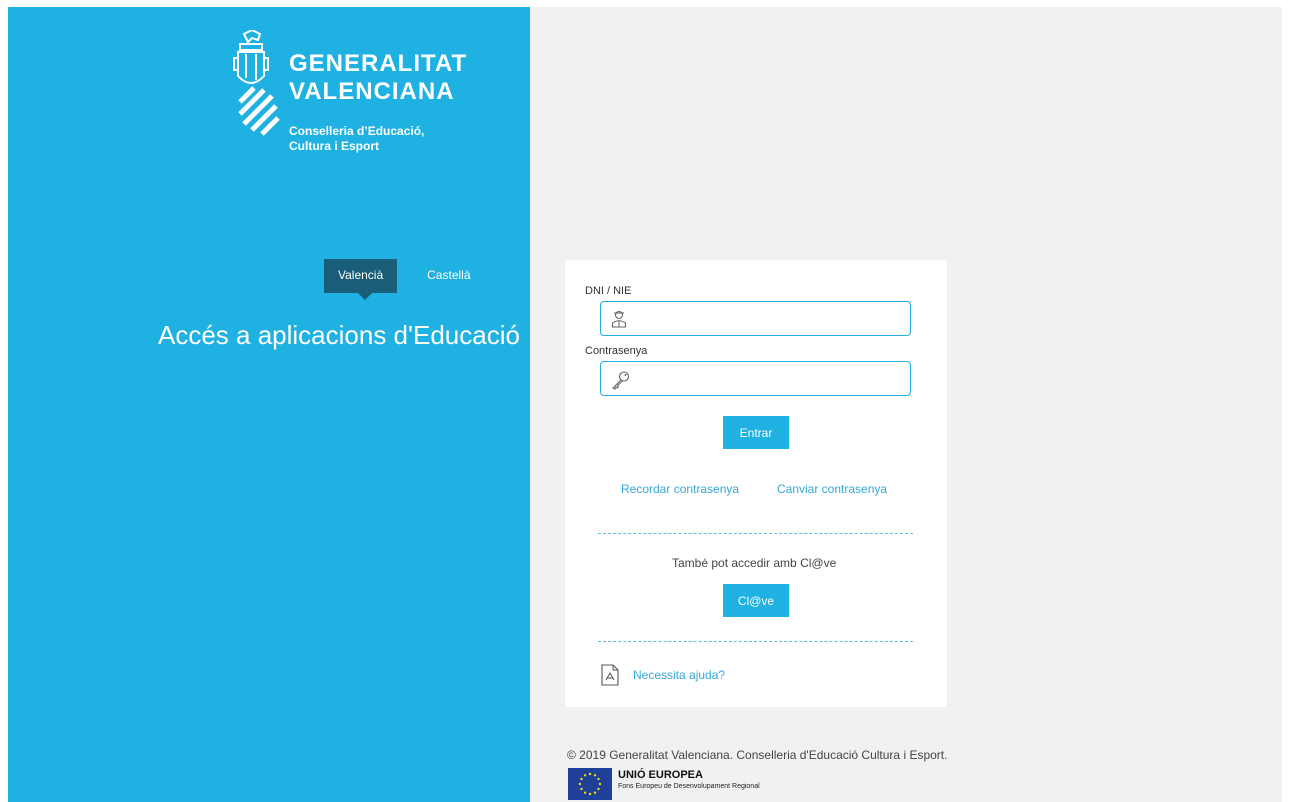  I want to click on eu-title: UNIÓ EUROPEA, so click(660, 775).